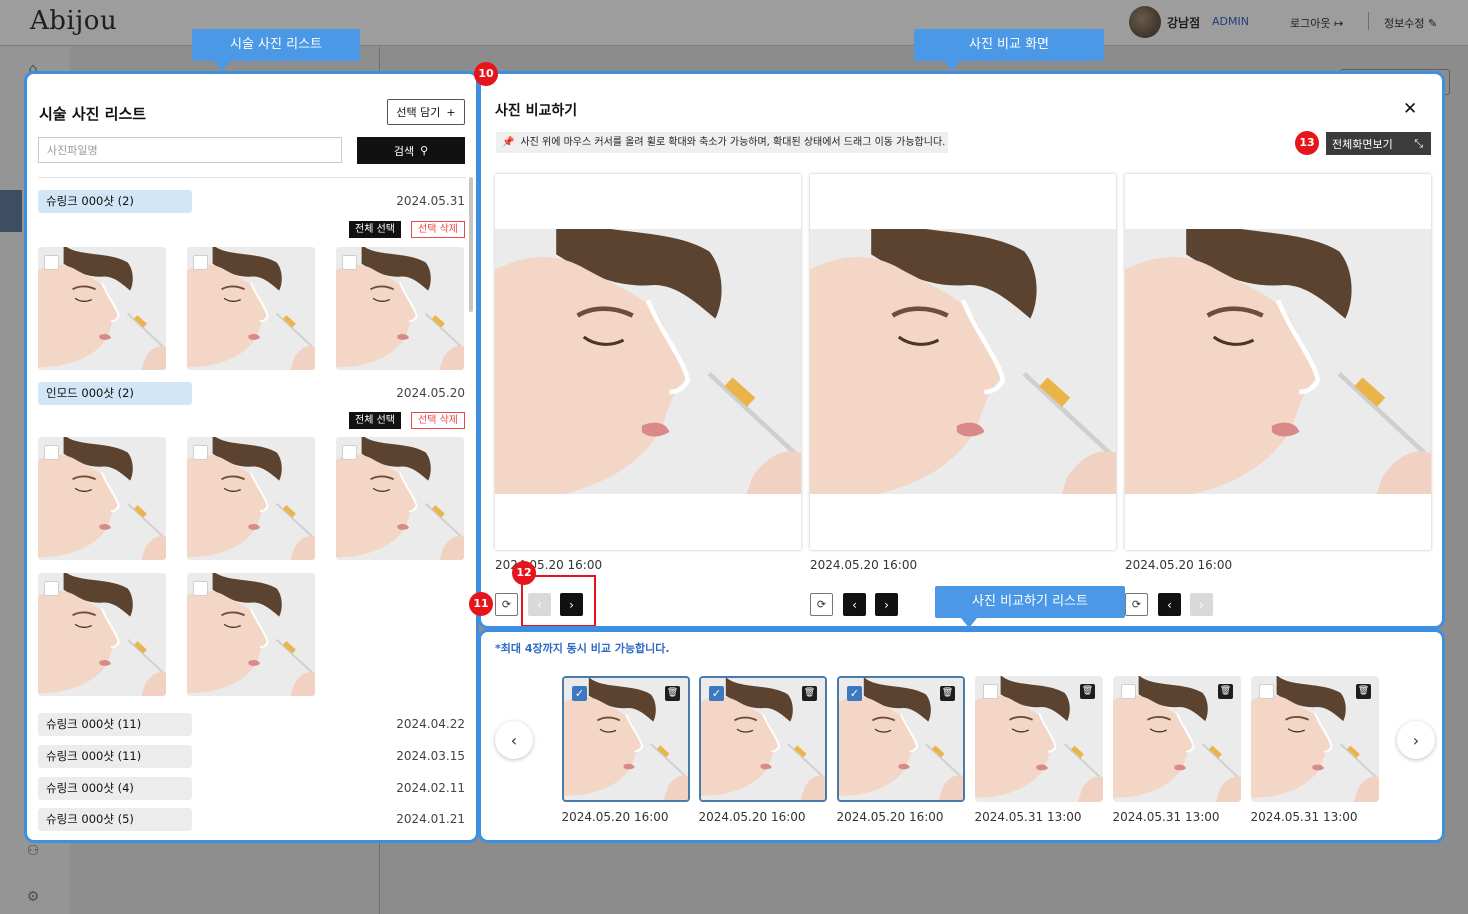 Image resolution: width=1468 pixels, height=914 pixels. Describe the element at coordinates (11, 211) in the screenshot. I see `rail-active-indicator` at that location.